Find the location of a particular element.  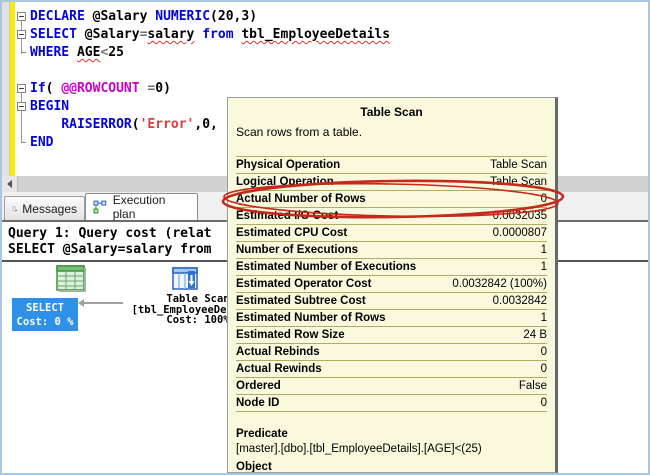

tooltip-row-label: Estimated I/O Cost is located at coordinates (287, 216).